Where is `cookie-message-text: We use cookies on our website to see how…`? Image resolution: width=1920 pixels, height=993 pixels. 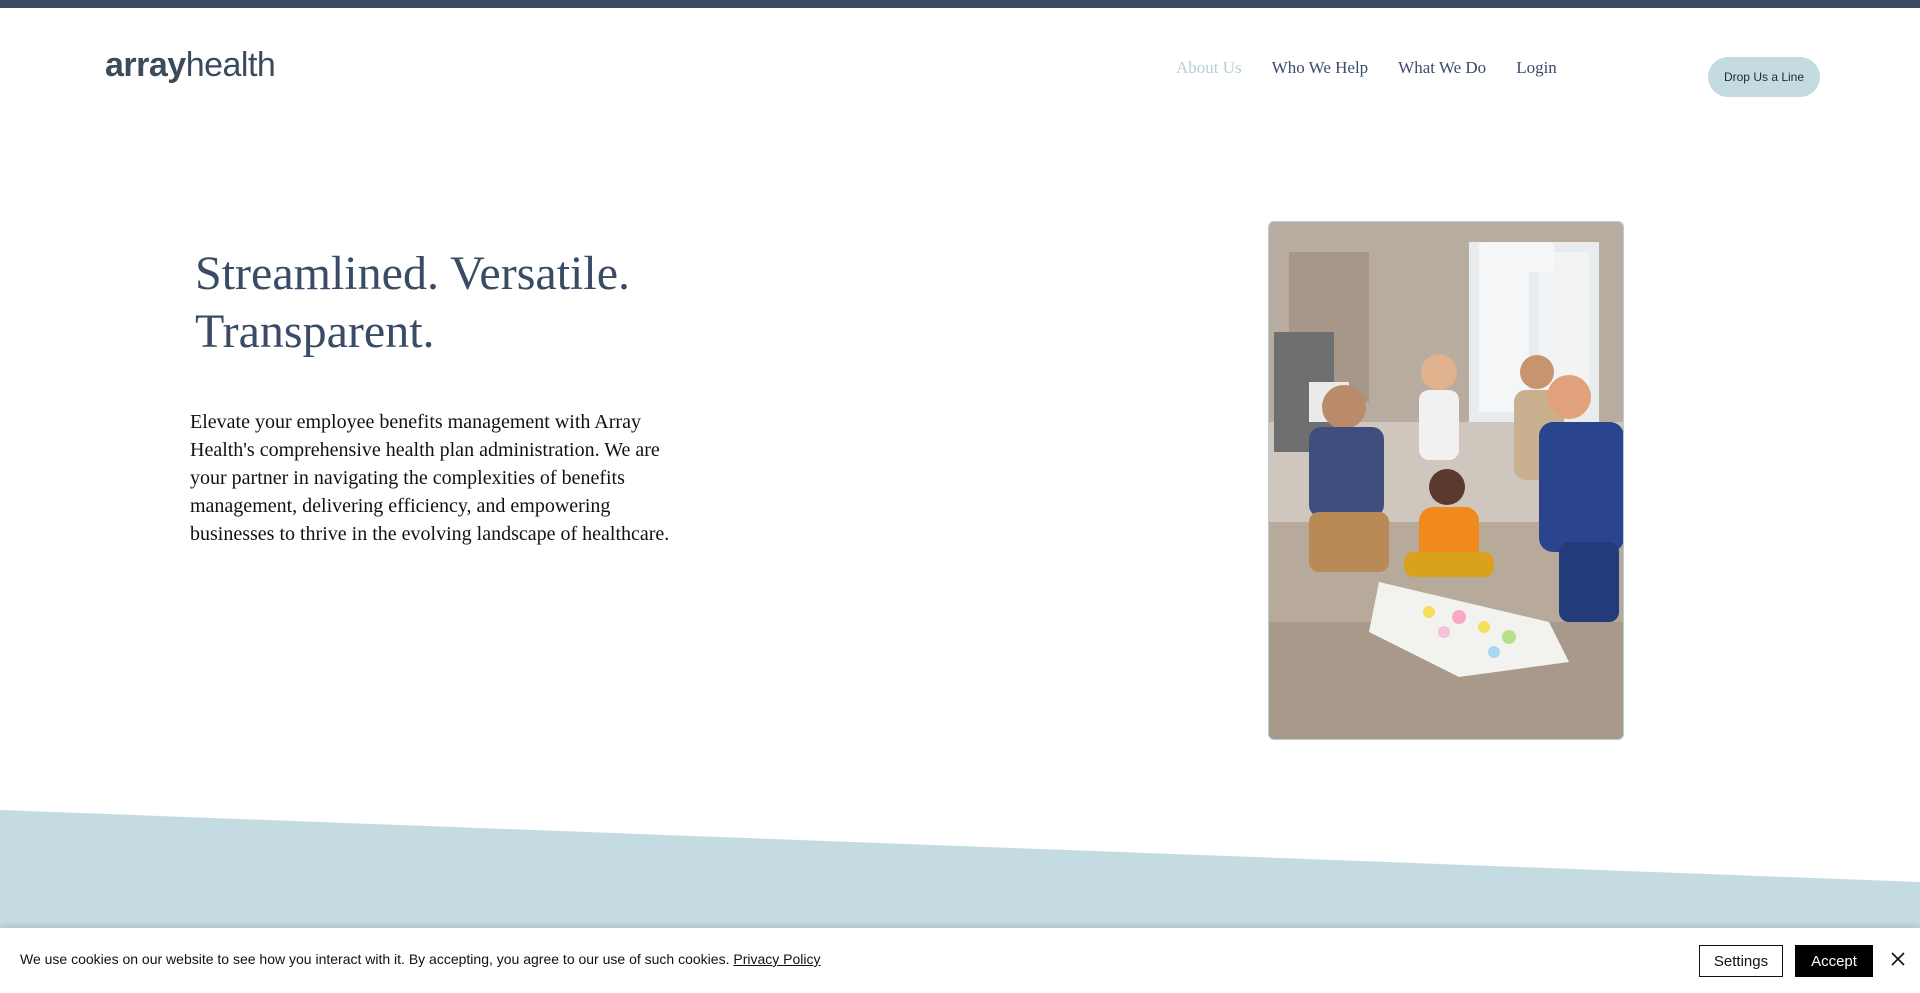
cookie-message-text: We use cookies on our website to see how… is located at coordinates (375, 959).